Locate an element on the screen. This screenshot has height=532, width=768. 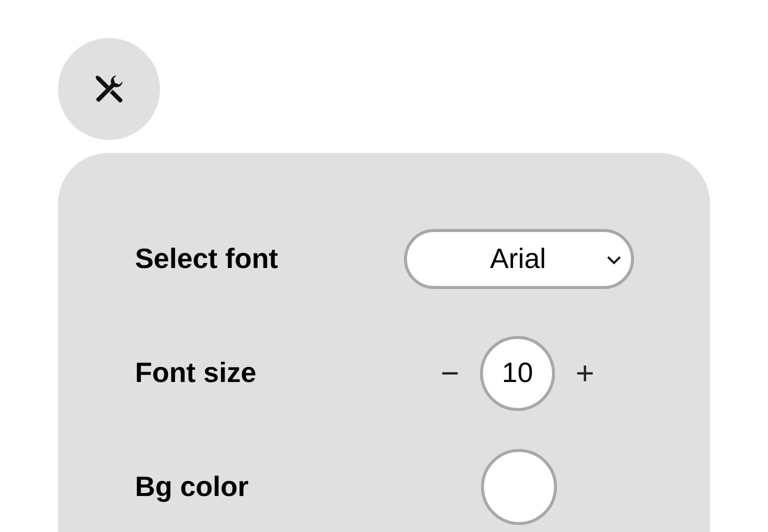
chevron-down-icon is located at coordinates (614, 260).